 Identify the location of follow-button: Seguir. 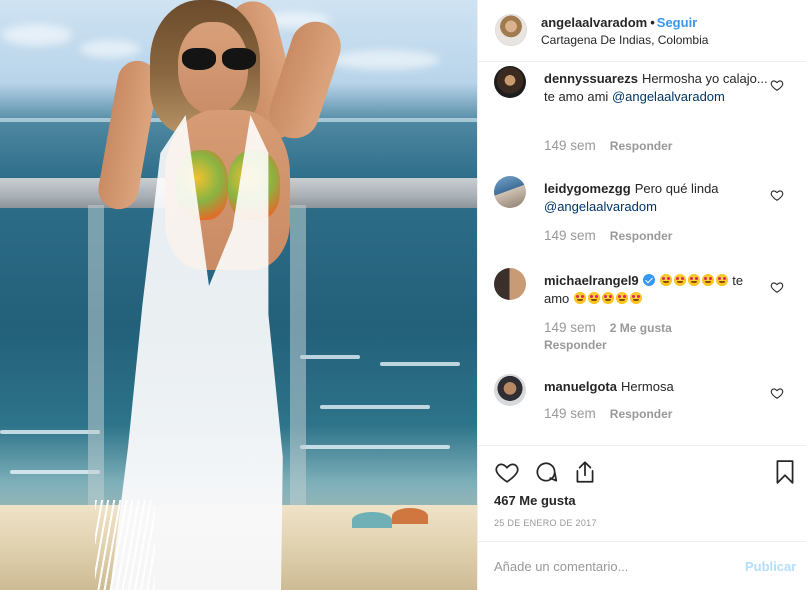
(677, 22).